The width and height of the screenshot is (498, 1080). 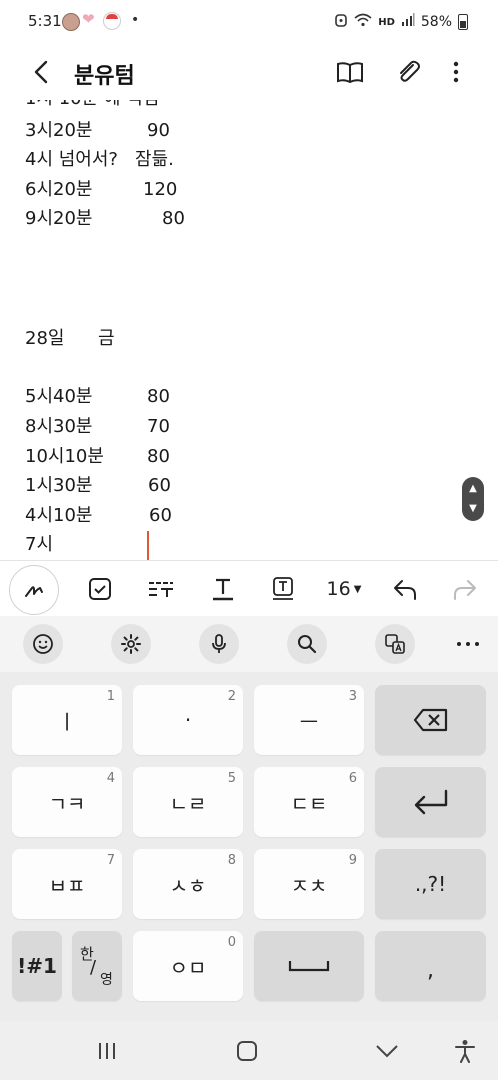 I want to click on gear-icon, so click(x=131, y=644).